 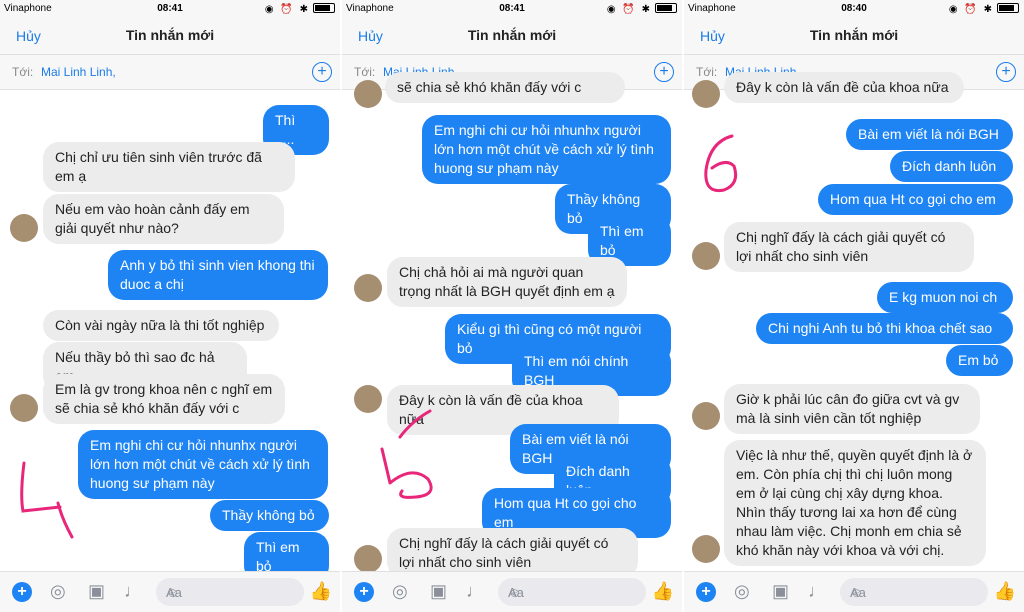 What do you see at coordinates (929, 134) in the screenshot?
I see `message-bubble: Bài em viết là nói BGH` at bounding box center [929, 134].